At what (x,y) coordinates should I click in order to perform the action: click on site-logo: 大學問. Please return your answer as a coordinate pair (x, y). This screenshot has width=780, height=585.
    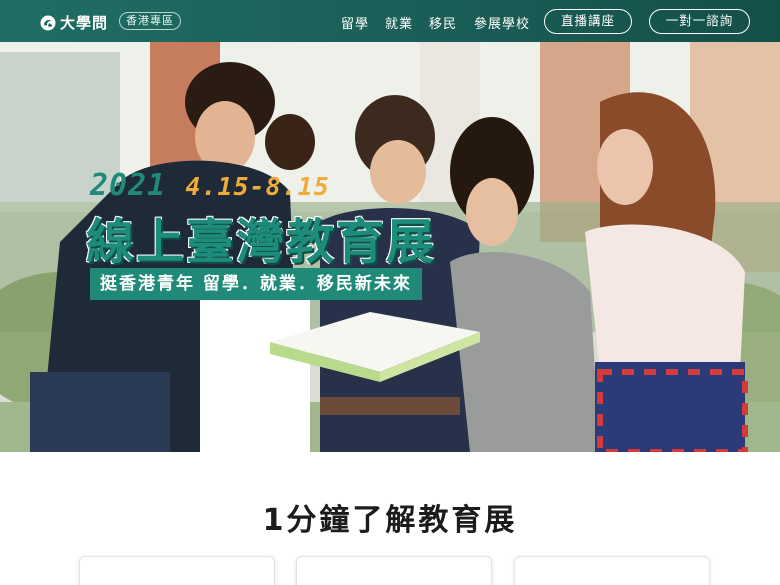
    Looking at the image, I should click on (74, 22).